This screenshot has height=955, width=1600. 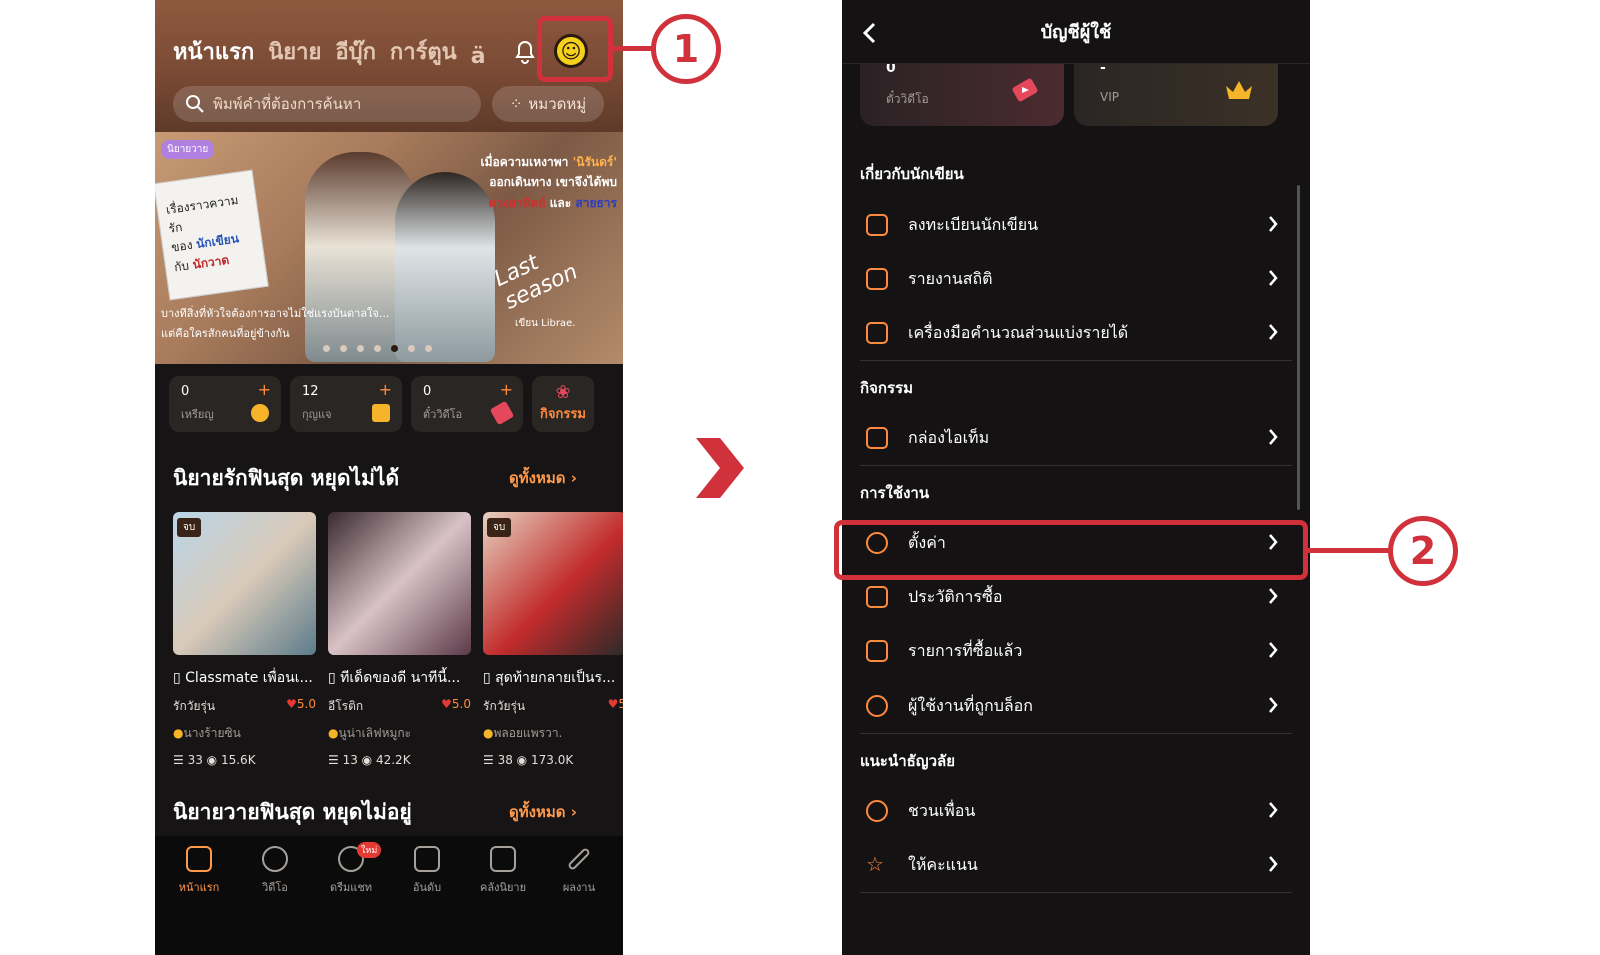 I want to click on users-icon, so click(x=877, y=811).